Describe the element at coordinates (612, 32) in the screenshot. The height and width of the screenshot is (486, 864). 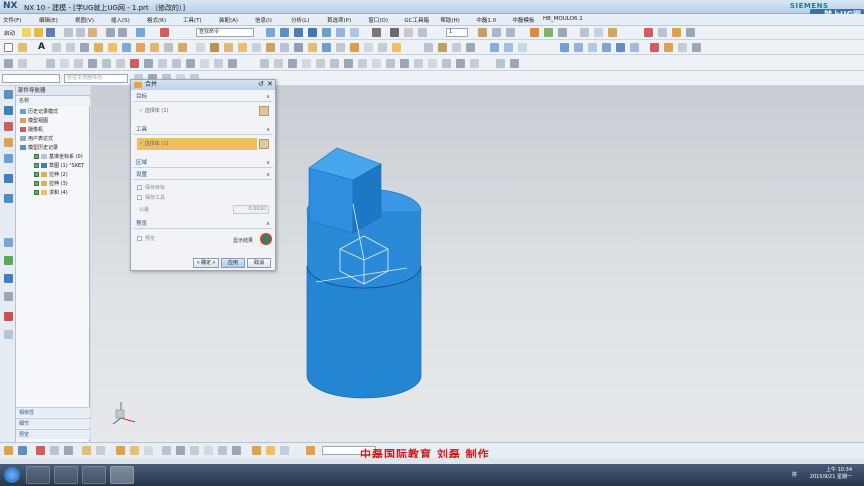
I see `hide-icon` at that location.